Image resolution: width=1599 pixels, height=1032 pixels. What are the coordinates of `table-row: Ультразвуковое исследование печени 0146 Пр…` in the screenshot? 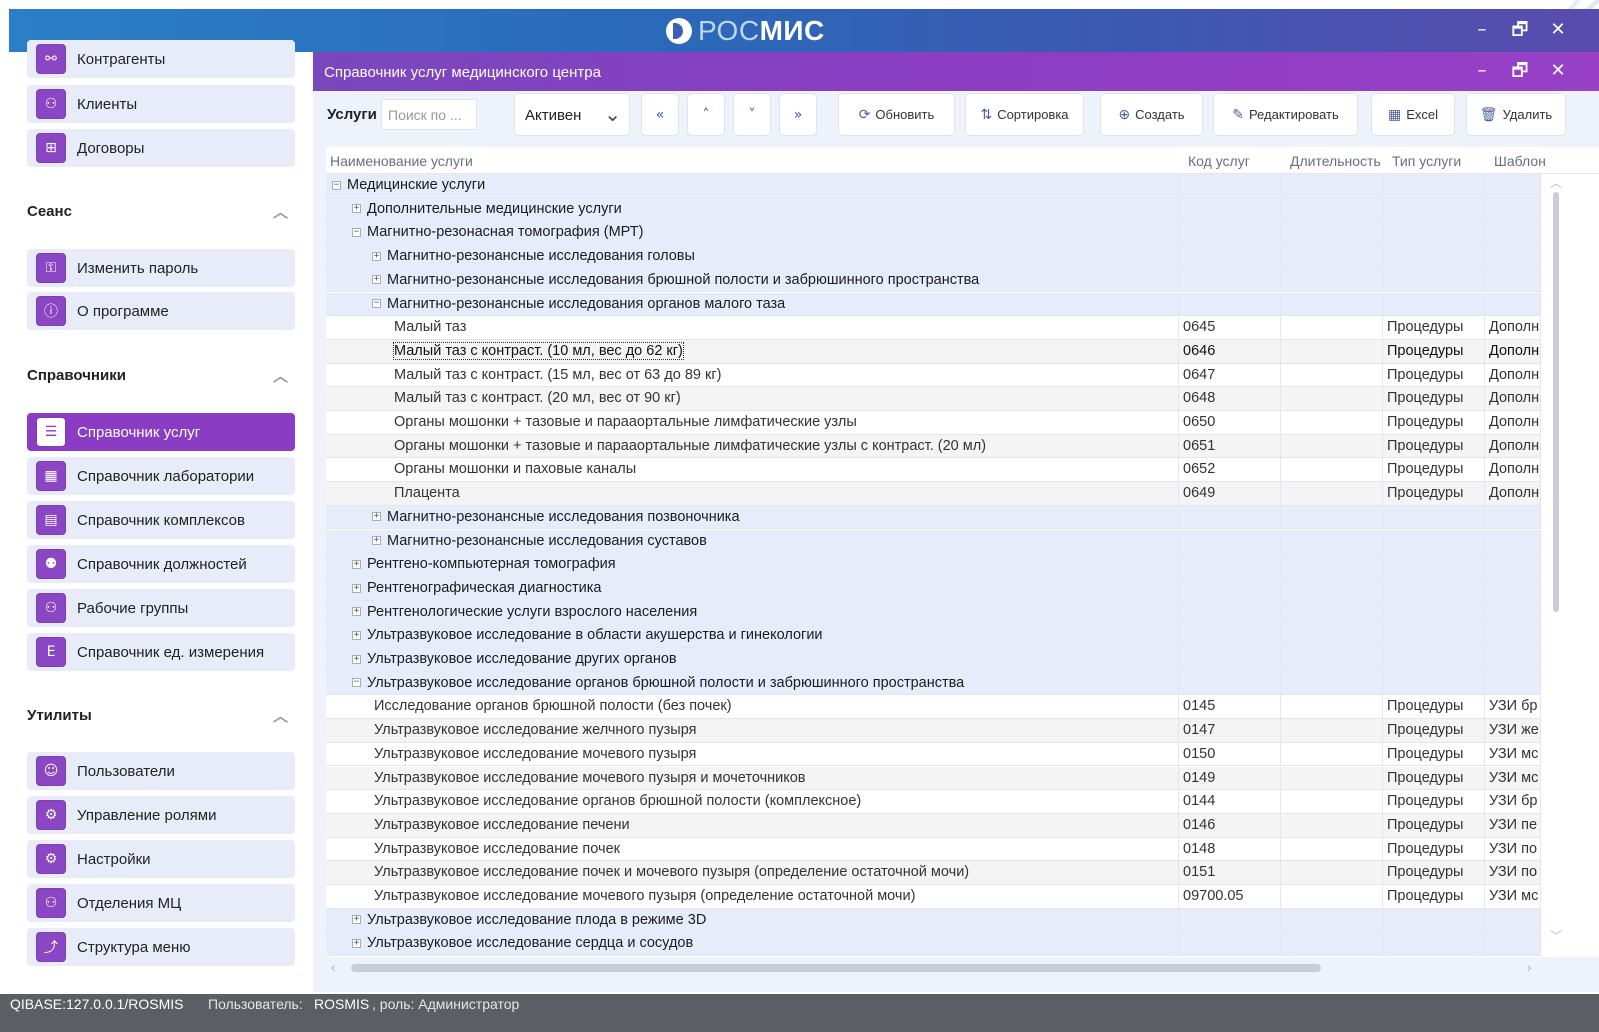 It's located at (933, 825).